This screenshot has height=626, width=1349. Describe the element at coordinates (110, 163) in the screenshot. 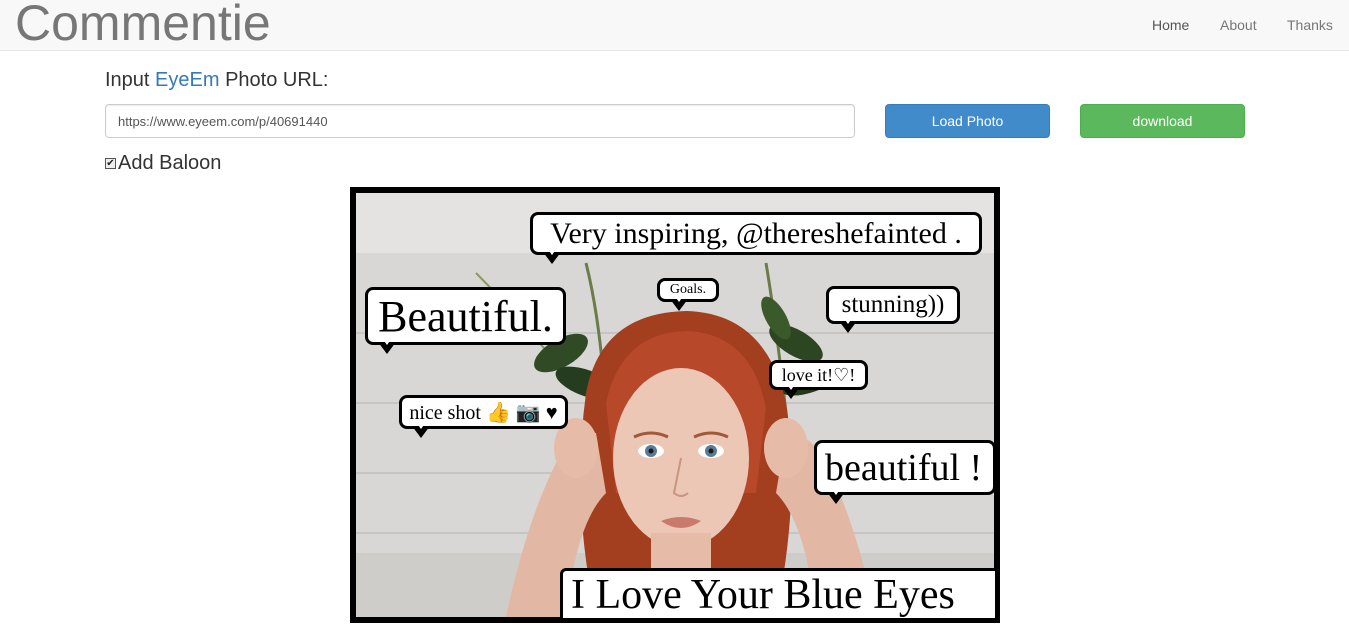

I see `add-balloon-checkbox: ✔` at that location.